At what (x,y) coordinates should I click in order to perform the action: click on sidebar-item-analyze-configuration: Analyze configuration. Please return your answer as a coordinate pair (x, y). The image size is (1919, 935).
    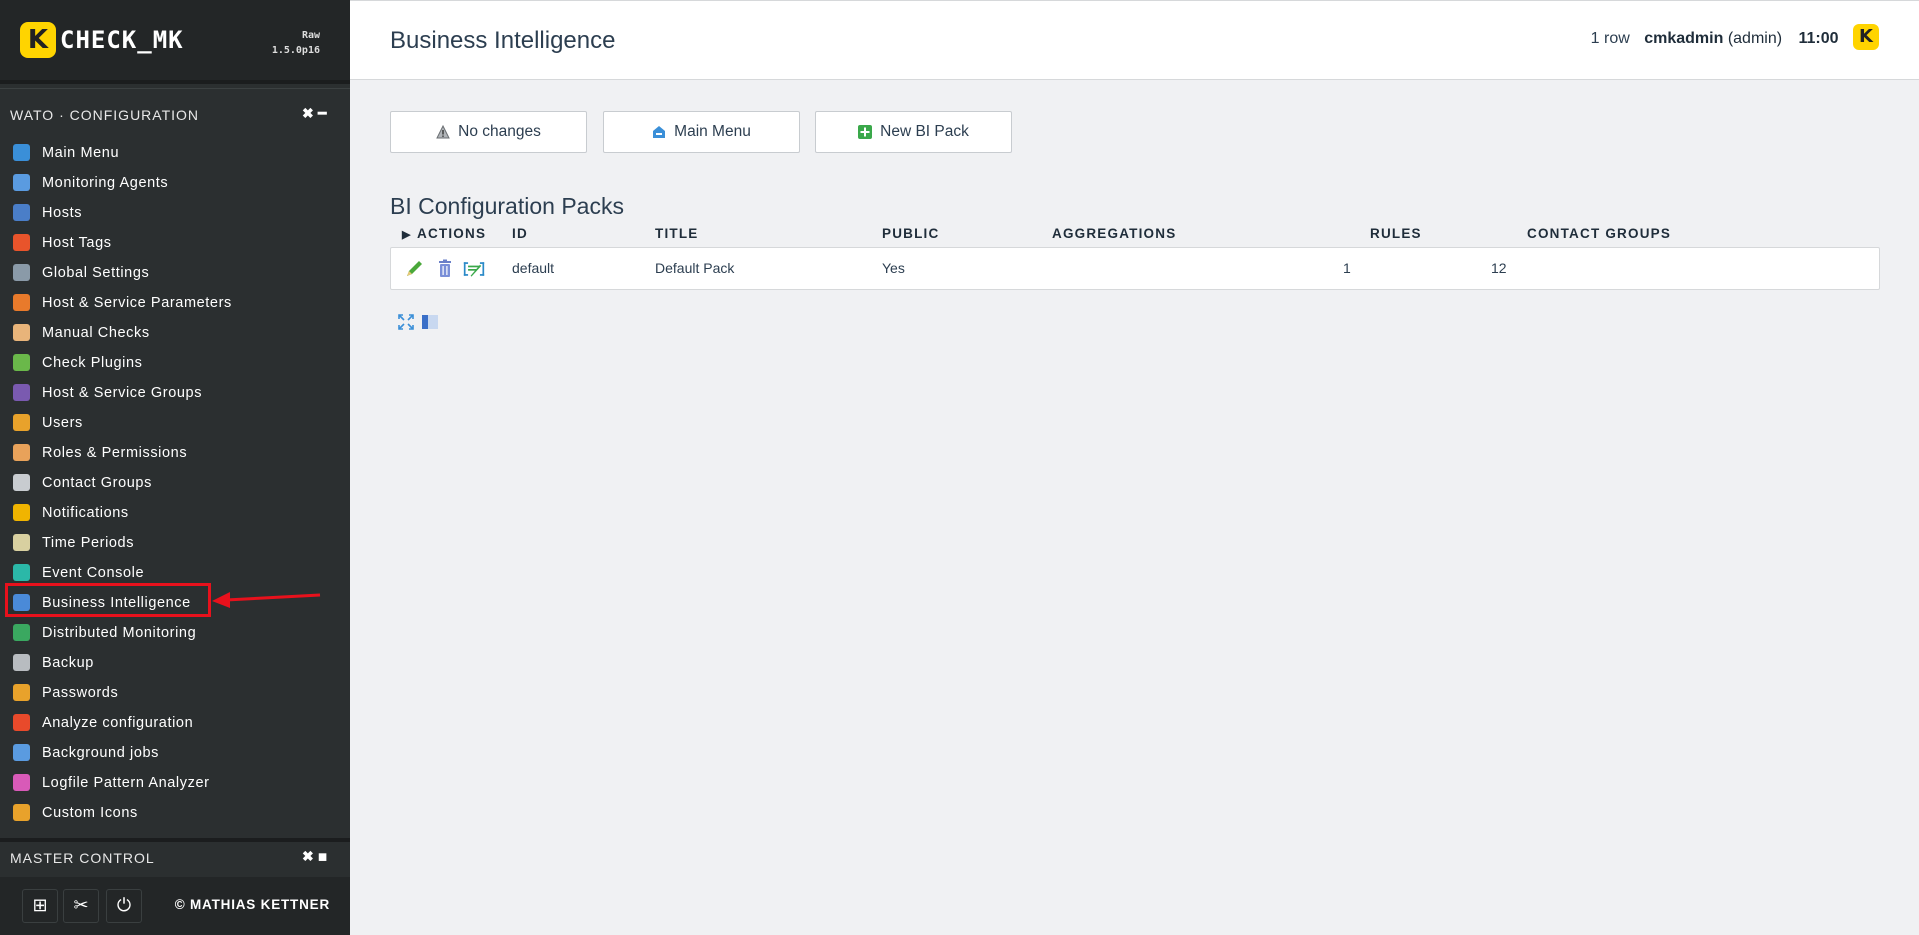
    Looking at the image, I should click on (175, 723).